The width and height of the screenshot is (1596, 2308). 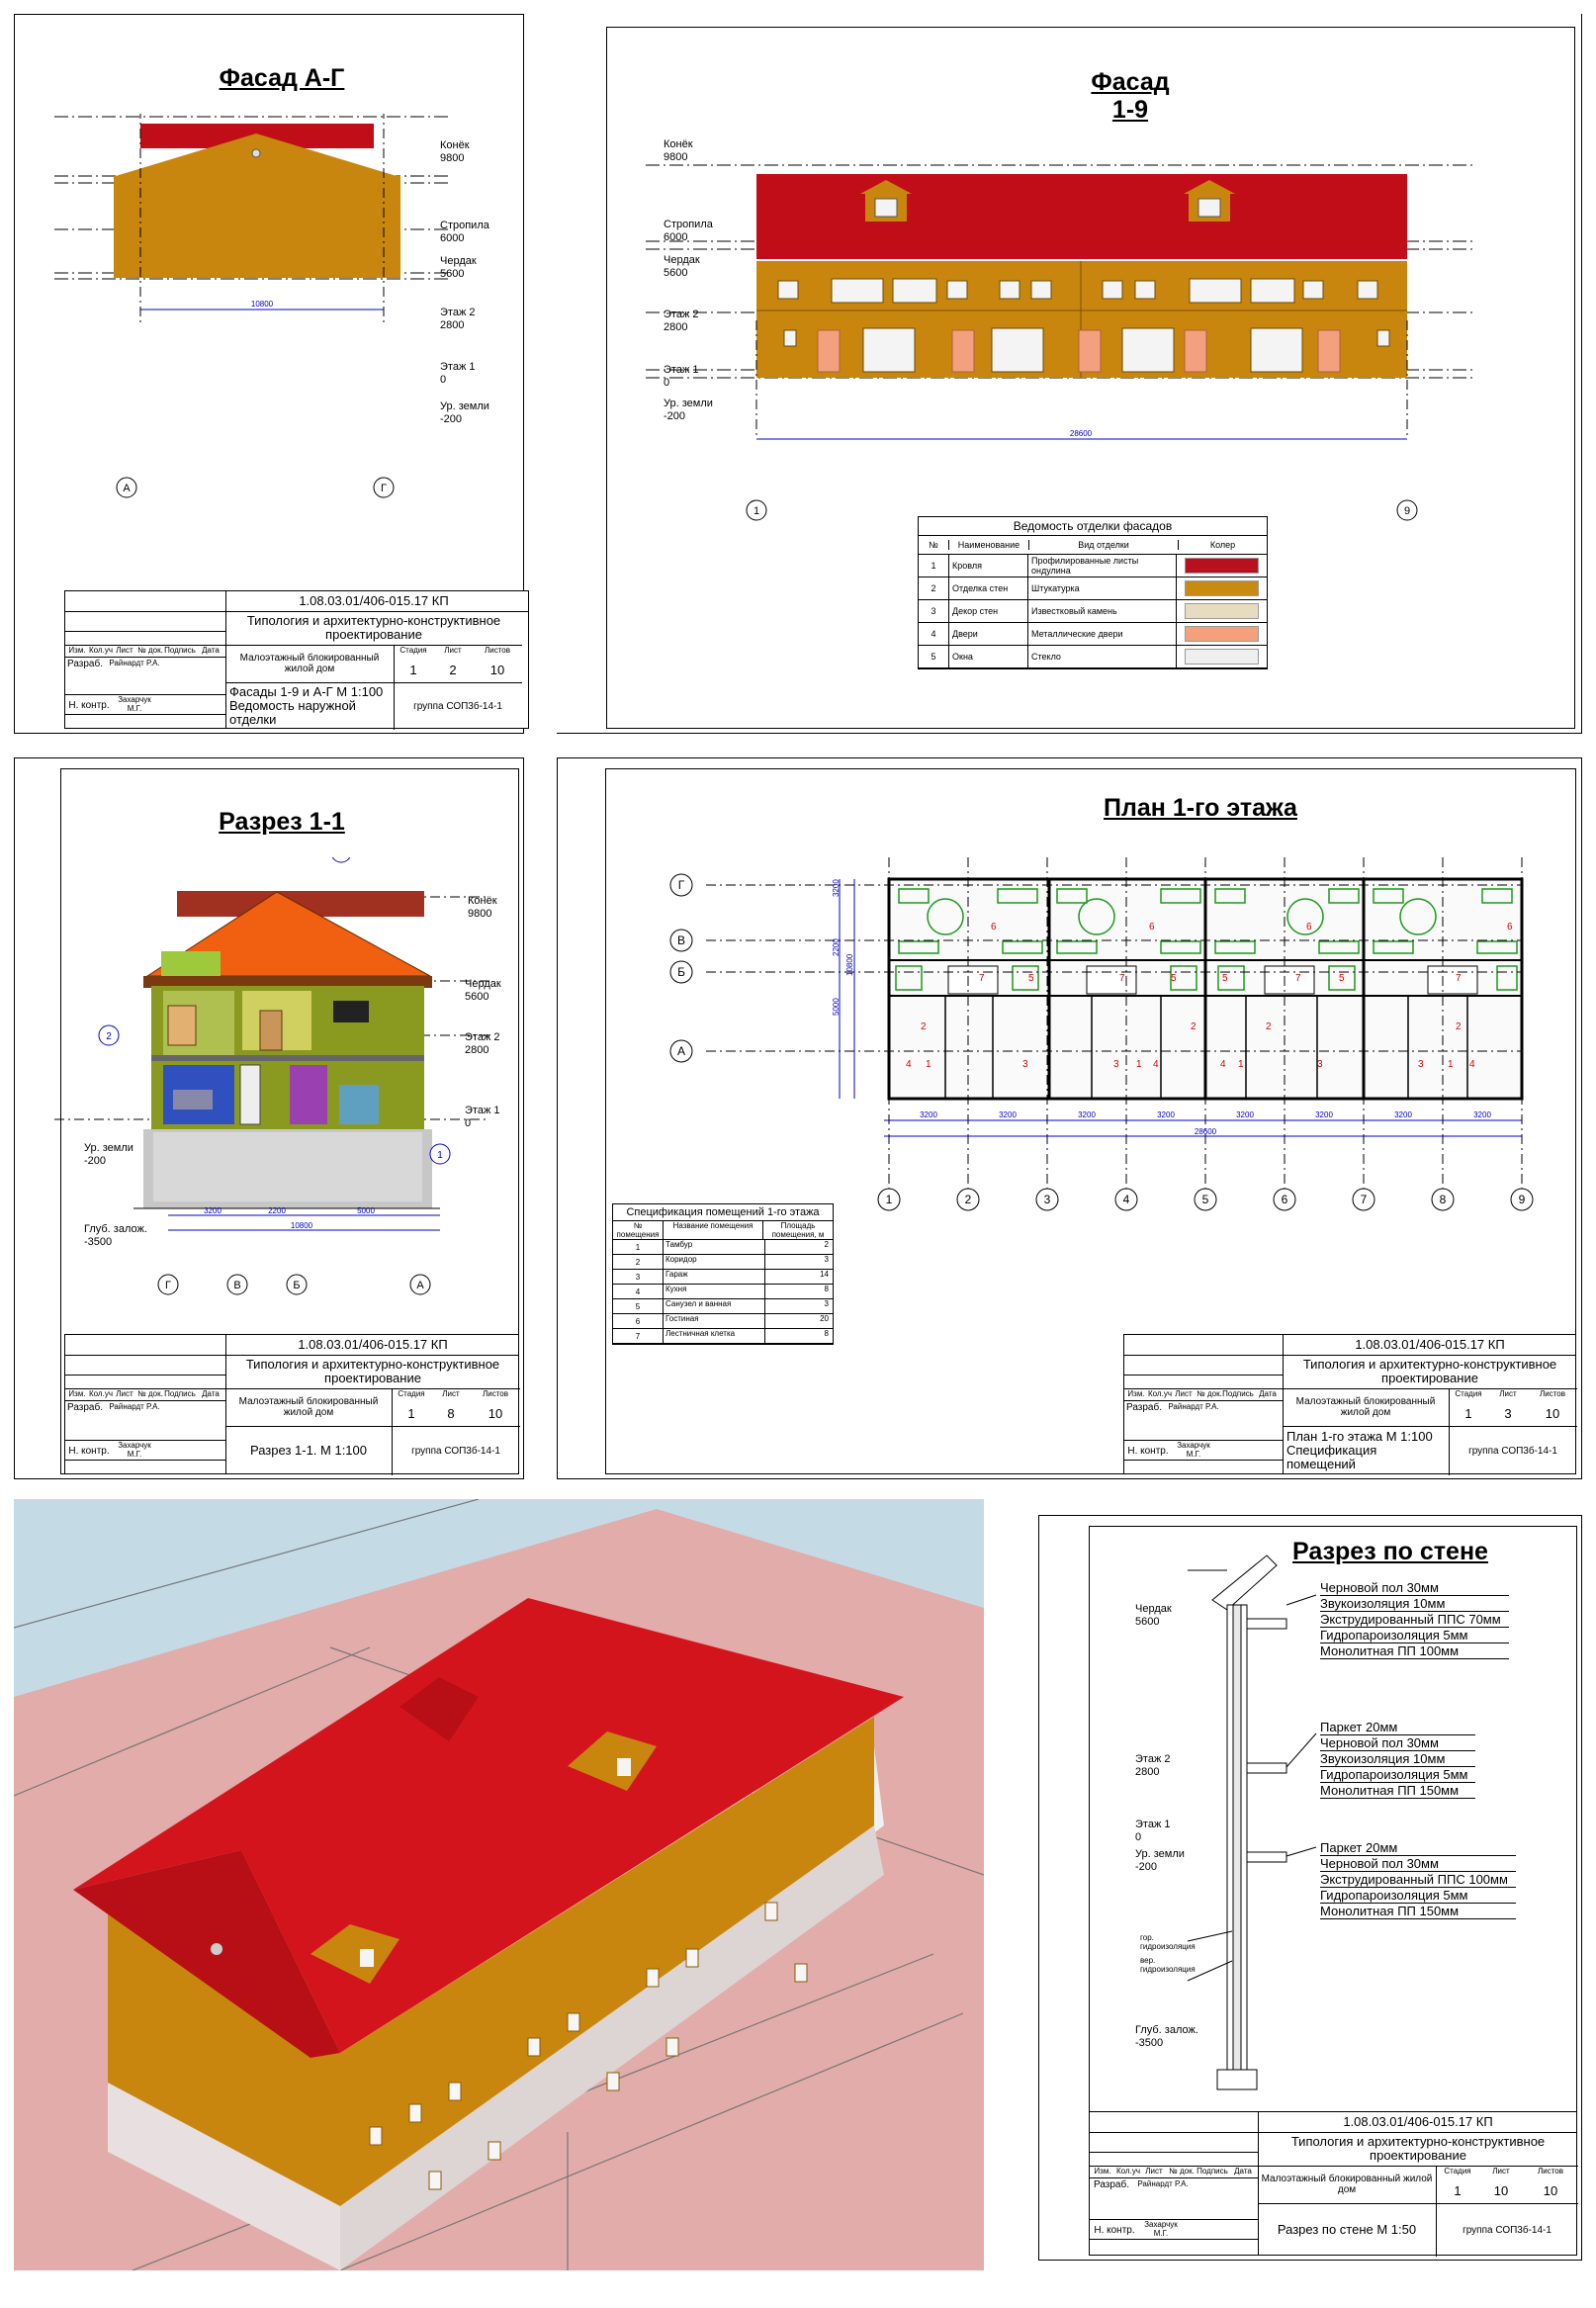 What do you see at coordinates (1168, 1942) in the screenshot?
I see `waterproofing-label: гор. гидроизоляция` at bounding box center [1168, 1942].